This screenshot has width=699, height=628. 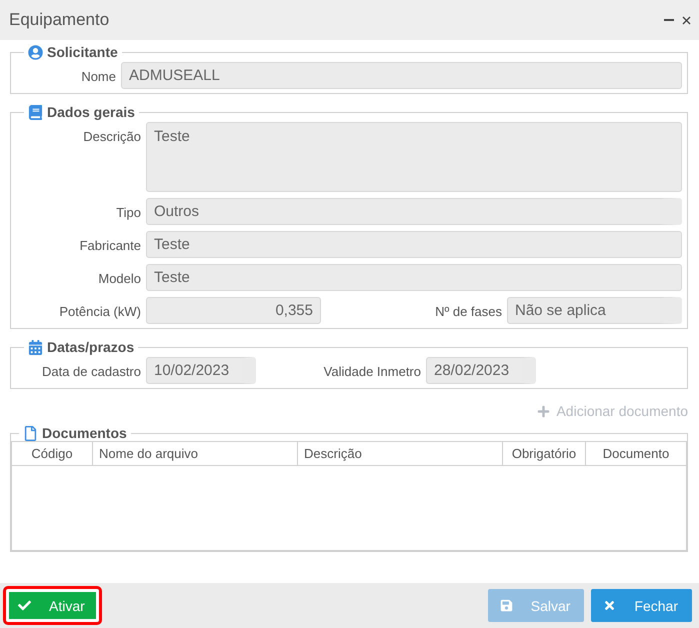 I want to click on field-label: Fabricante, so click(x=109, y=245).